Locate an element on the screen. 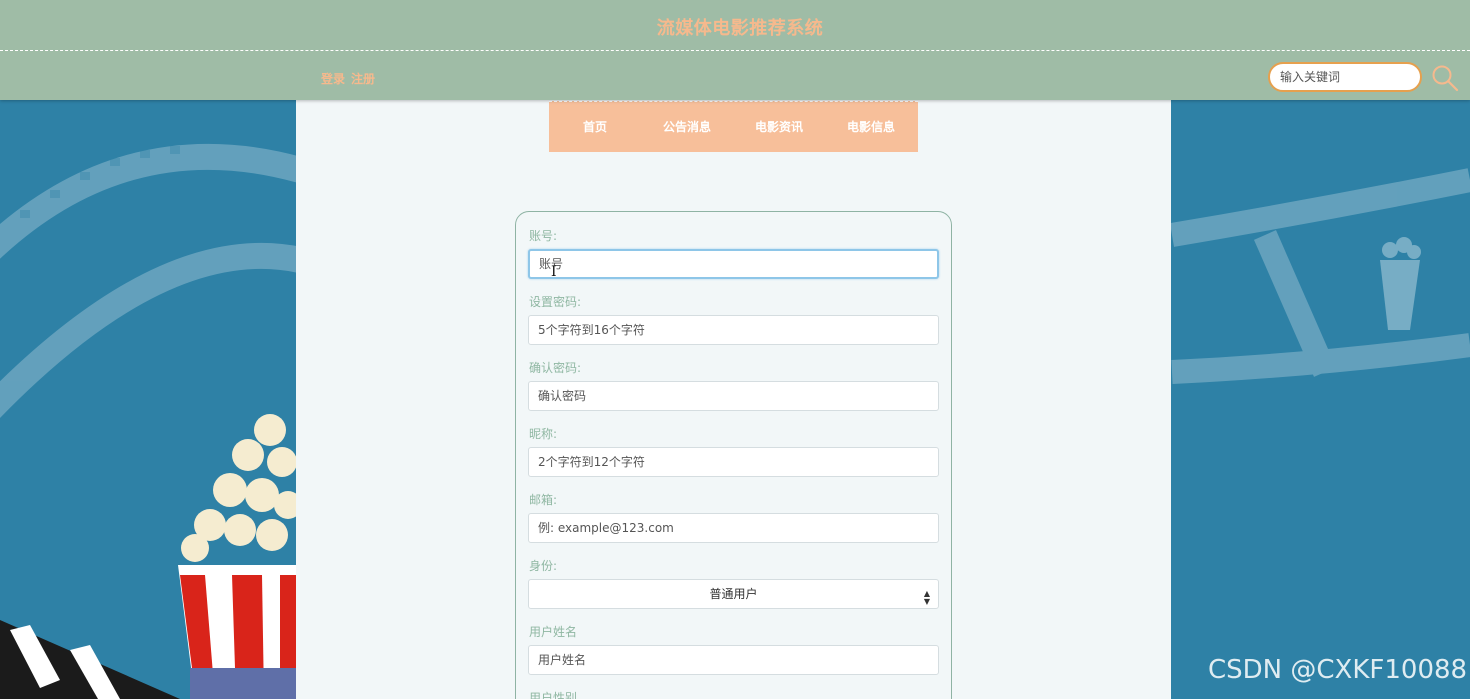 This screenshot has width=1470, height=699. confirm-password-input is located at coordinates (733, 396).